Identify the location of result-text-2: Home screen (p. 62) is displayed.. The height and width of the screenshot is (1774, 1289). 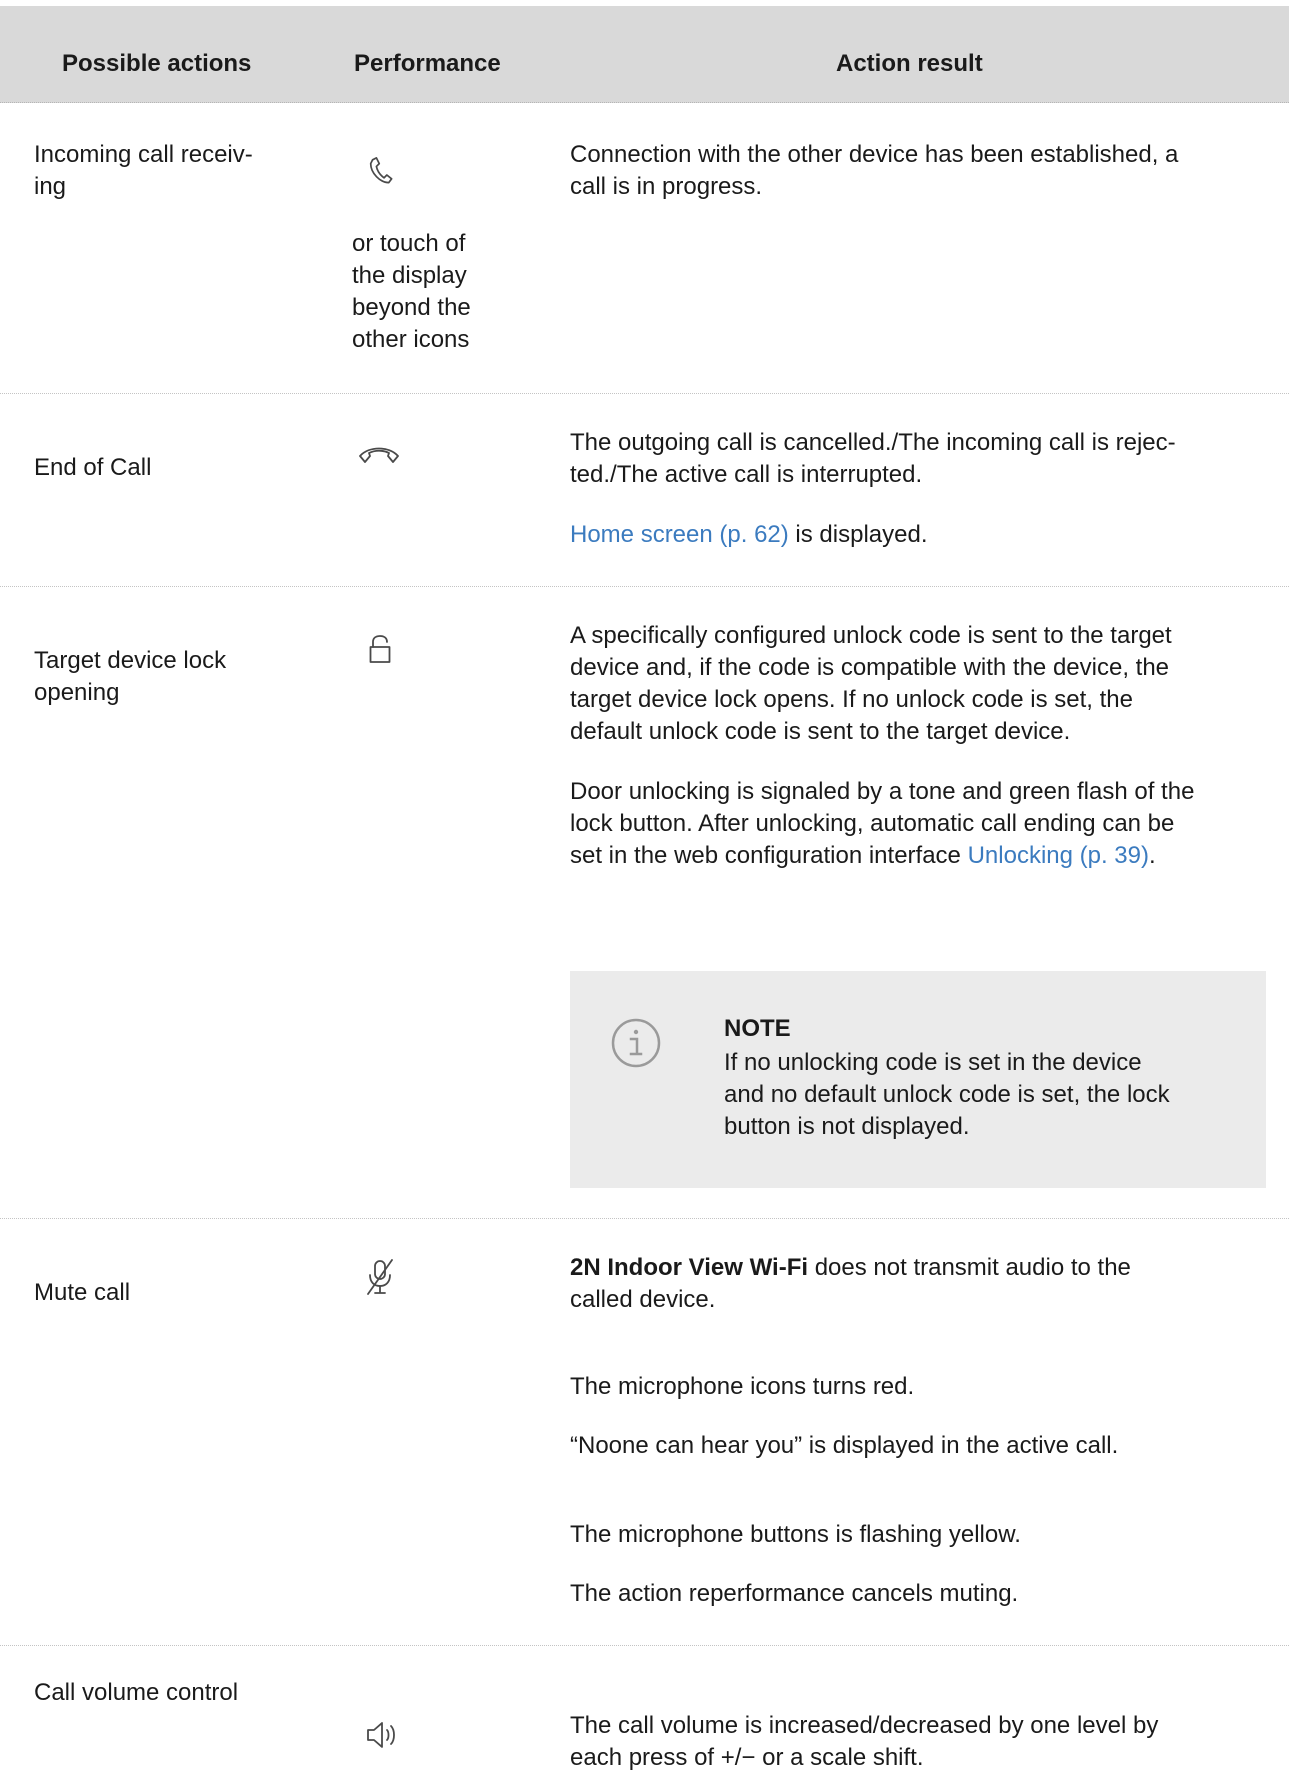
(749, 534).